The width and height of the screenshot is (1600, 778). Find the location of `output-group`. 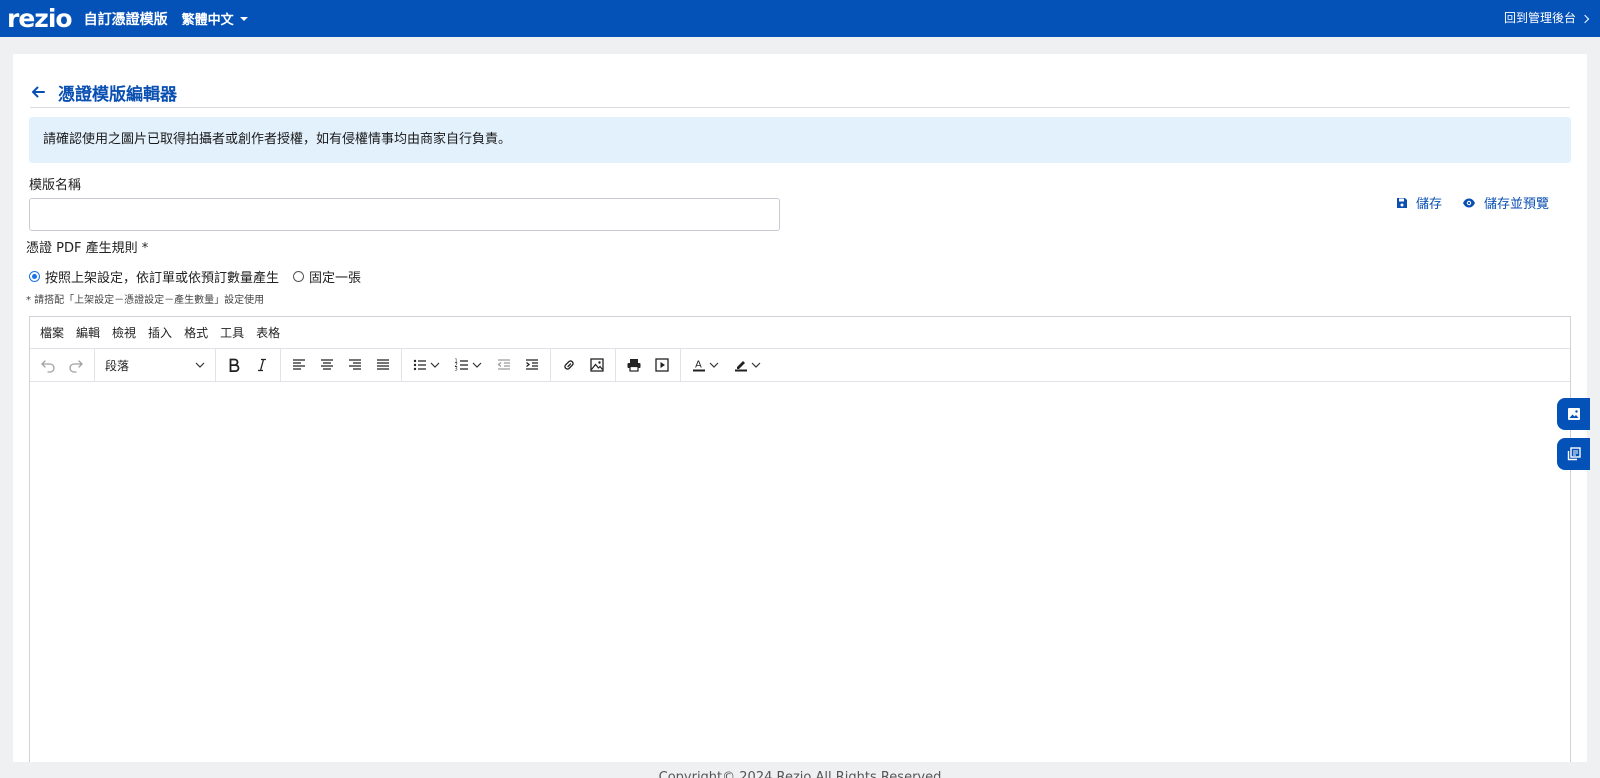

output-group is located at coordinates (648, 365).